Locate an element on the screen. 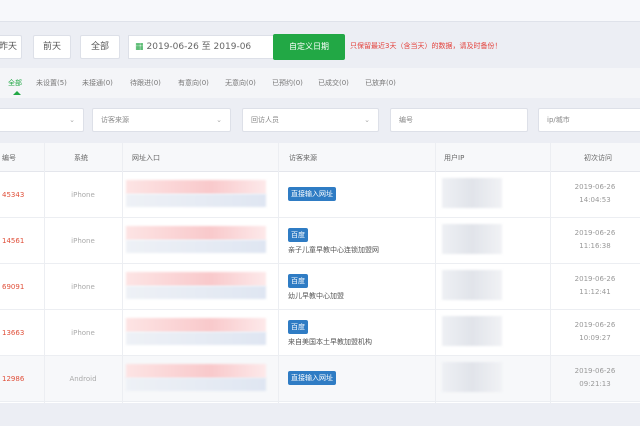 This screenshot has height=426, width=640. row-number: 13663 is located at coordinates (13, 333).